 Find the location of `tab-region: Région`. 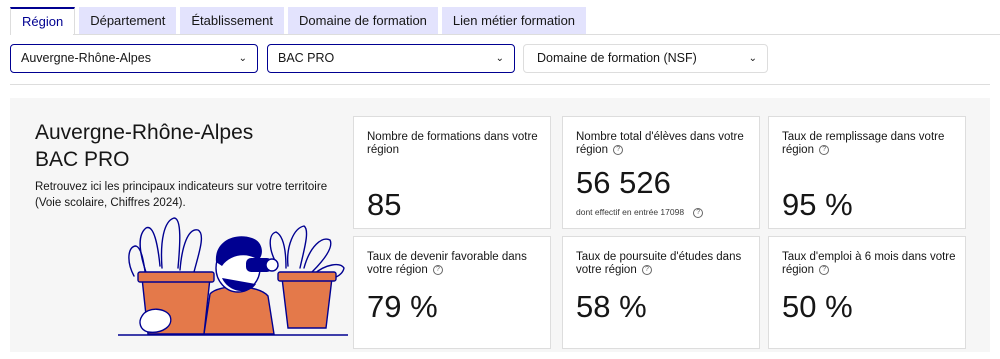

tab-region: Région is located at coordinates (43, 21).